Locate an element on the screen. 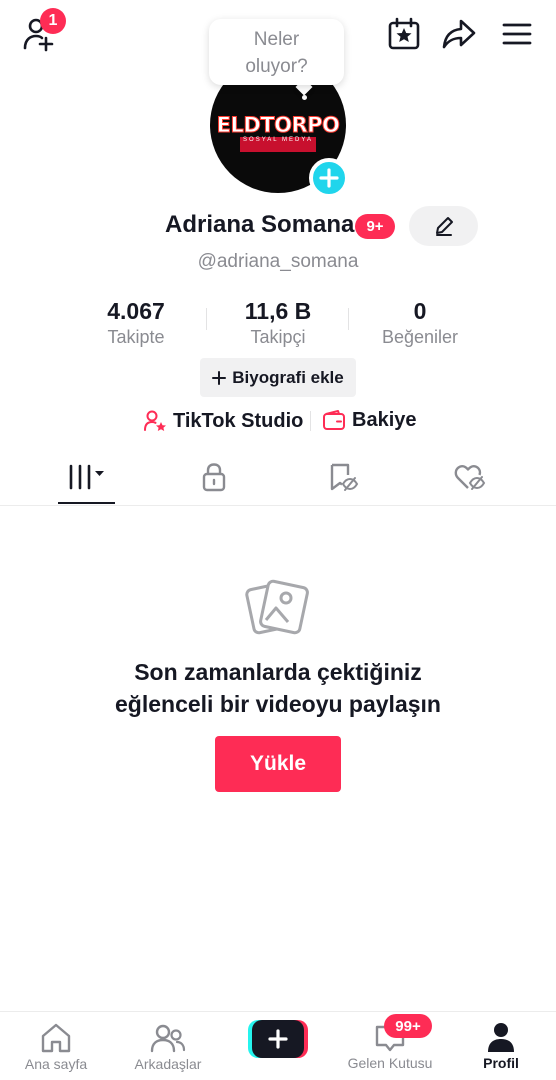 The width and height of the screenshot is (556, 1080). add-story-button is located at coordinates (329, 178).